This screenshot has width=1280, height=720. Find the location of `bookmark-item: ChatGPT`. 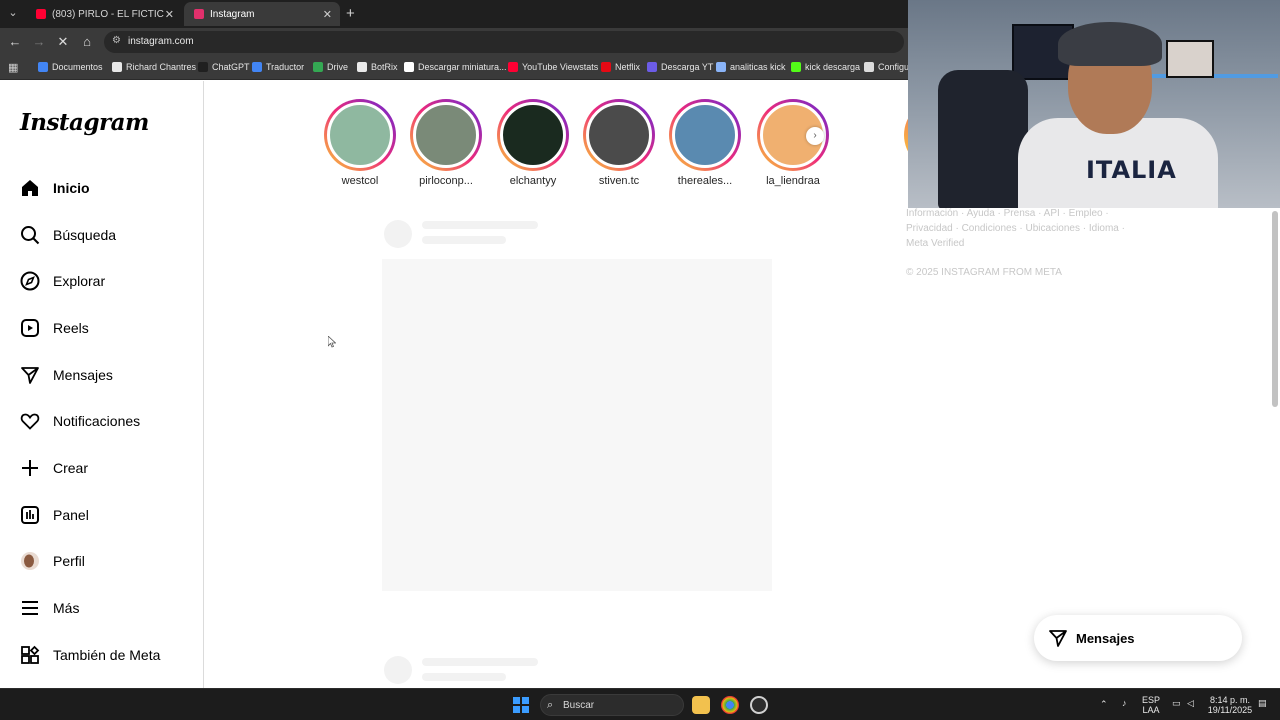

bookmark-item: ChatGPT is located at coordinates (224, 67).